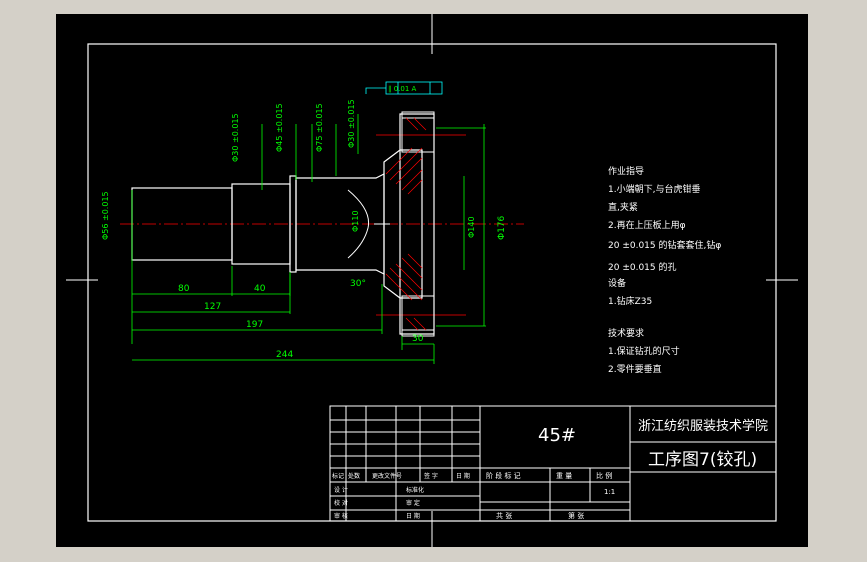 The image size is (867, 562). Describe the element at coordinates (341, 490) in the screenshot. I see `row-label-design: 设 计` at that location.